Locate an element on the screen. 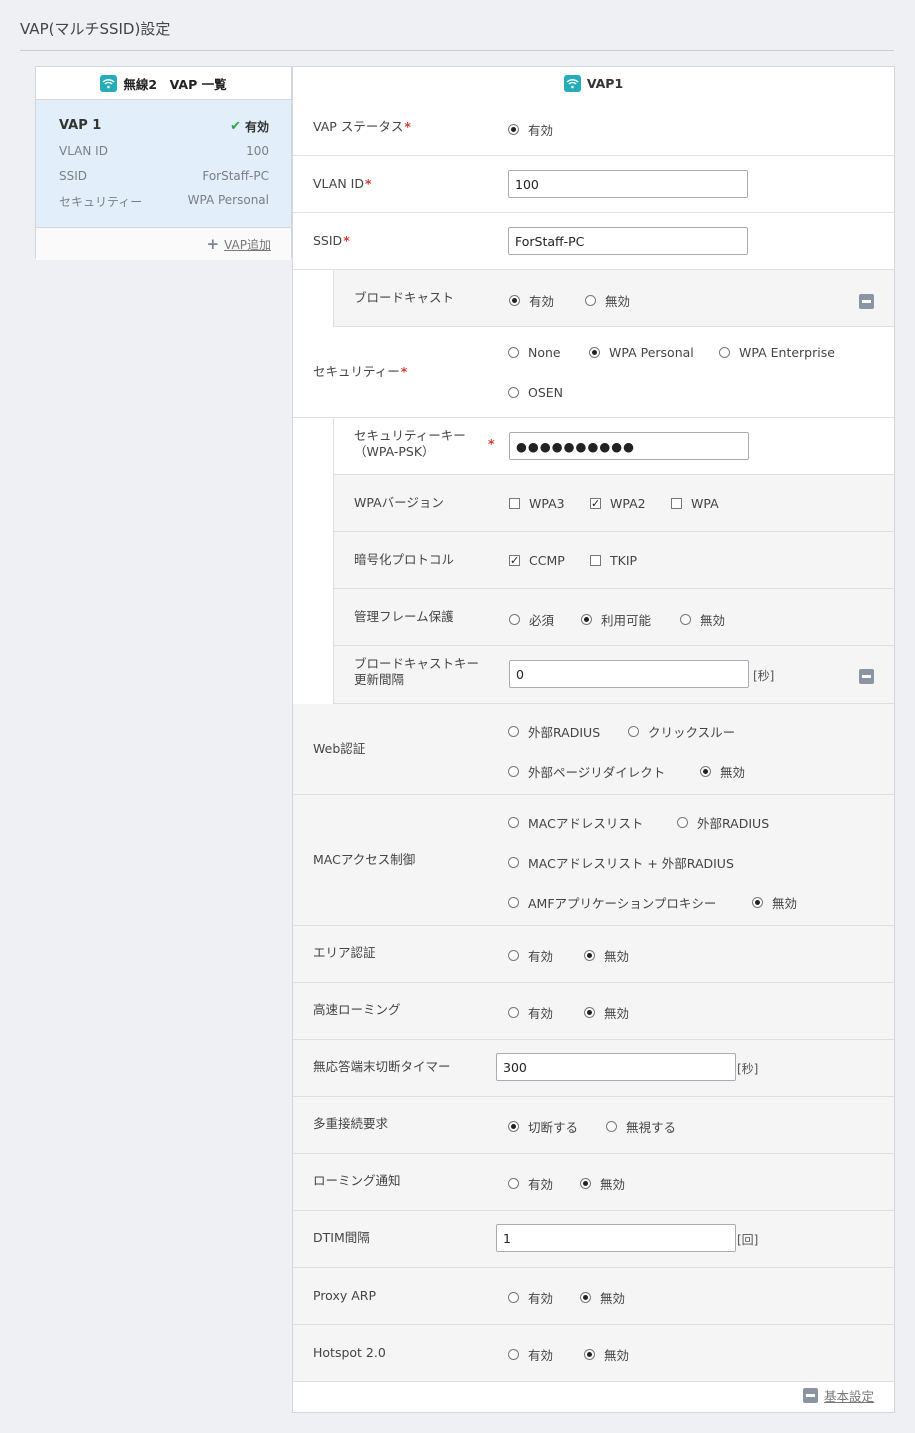 The width and height of the screenshot is (915, 1433). vap-add-link: VAP追加 is located at coordinates (247, 244).